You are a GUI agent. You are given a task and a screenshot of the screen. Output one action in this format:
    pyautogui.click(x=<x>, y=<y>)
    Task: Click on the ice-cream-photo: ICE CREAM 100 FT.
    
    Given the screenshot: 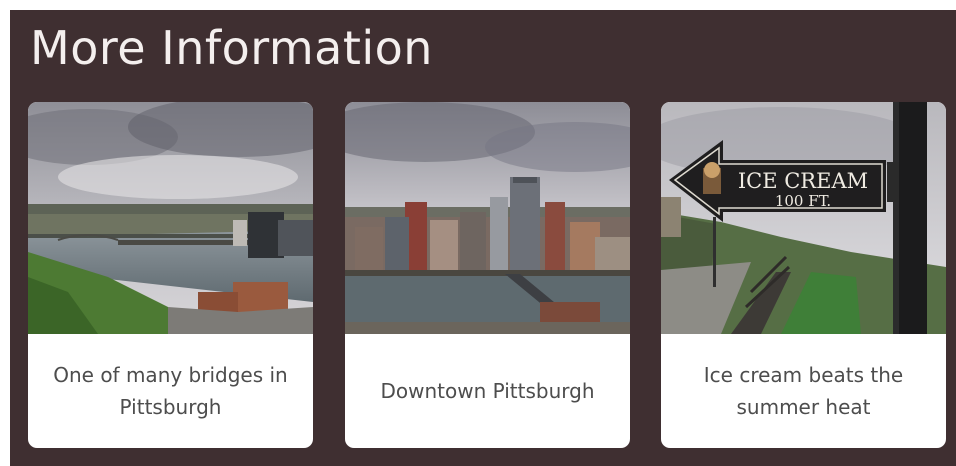 What is the action you would take?
    pyautogui.click(x=803, y=218)
    